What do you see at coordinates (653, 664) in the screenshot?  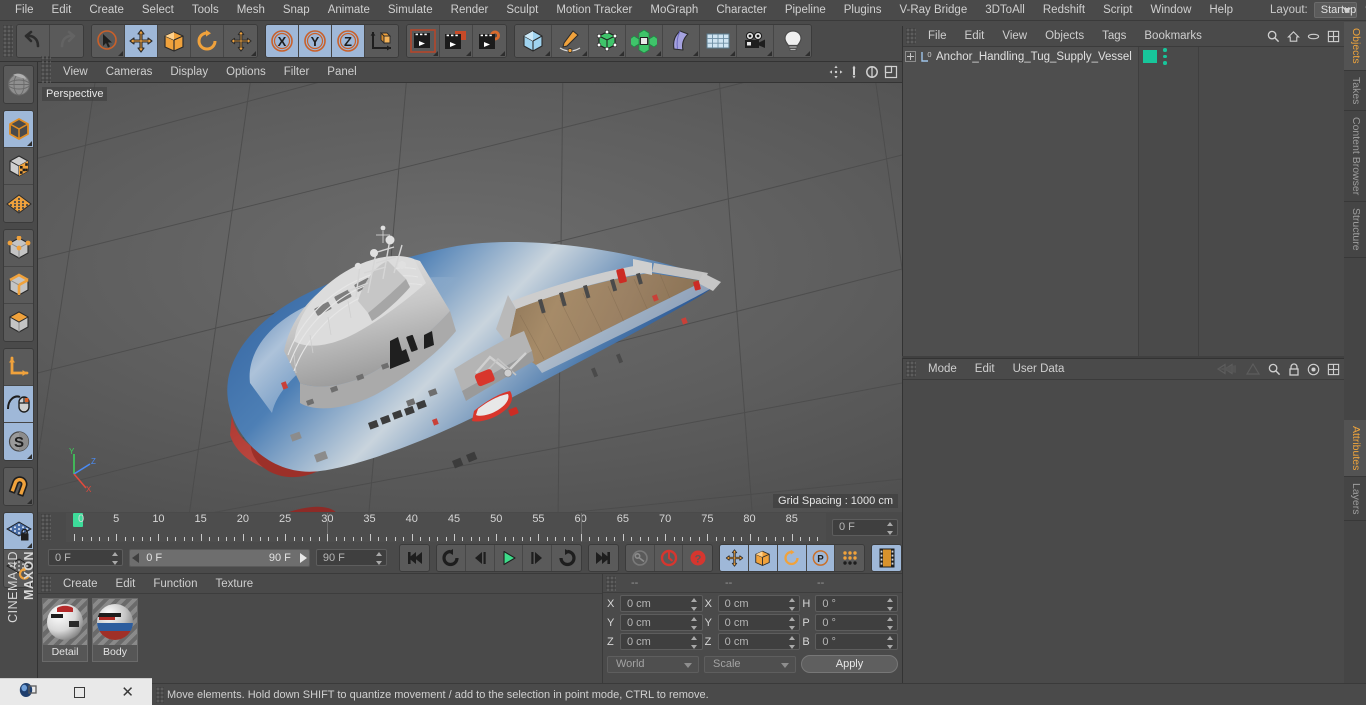 I see `coord-system-dropdown: World` at bounding box center [653, 664].